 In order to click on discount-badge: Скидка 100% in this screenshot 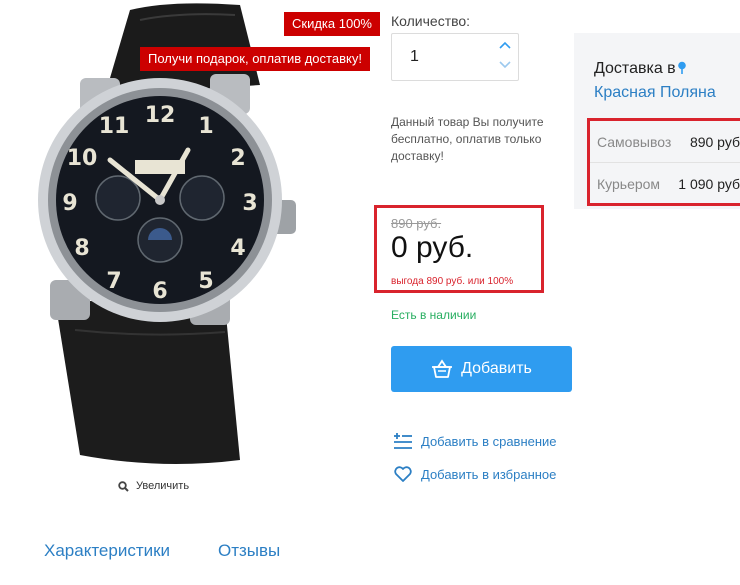, I will do `click(332, 24)`.